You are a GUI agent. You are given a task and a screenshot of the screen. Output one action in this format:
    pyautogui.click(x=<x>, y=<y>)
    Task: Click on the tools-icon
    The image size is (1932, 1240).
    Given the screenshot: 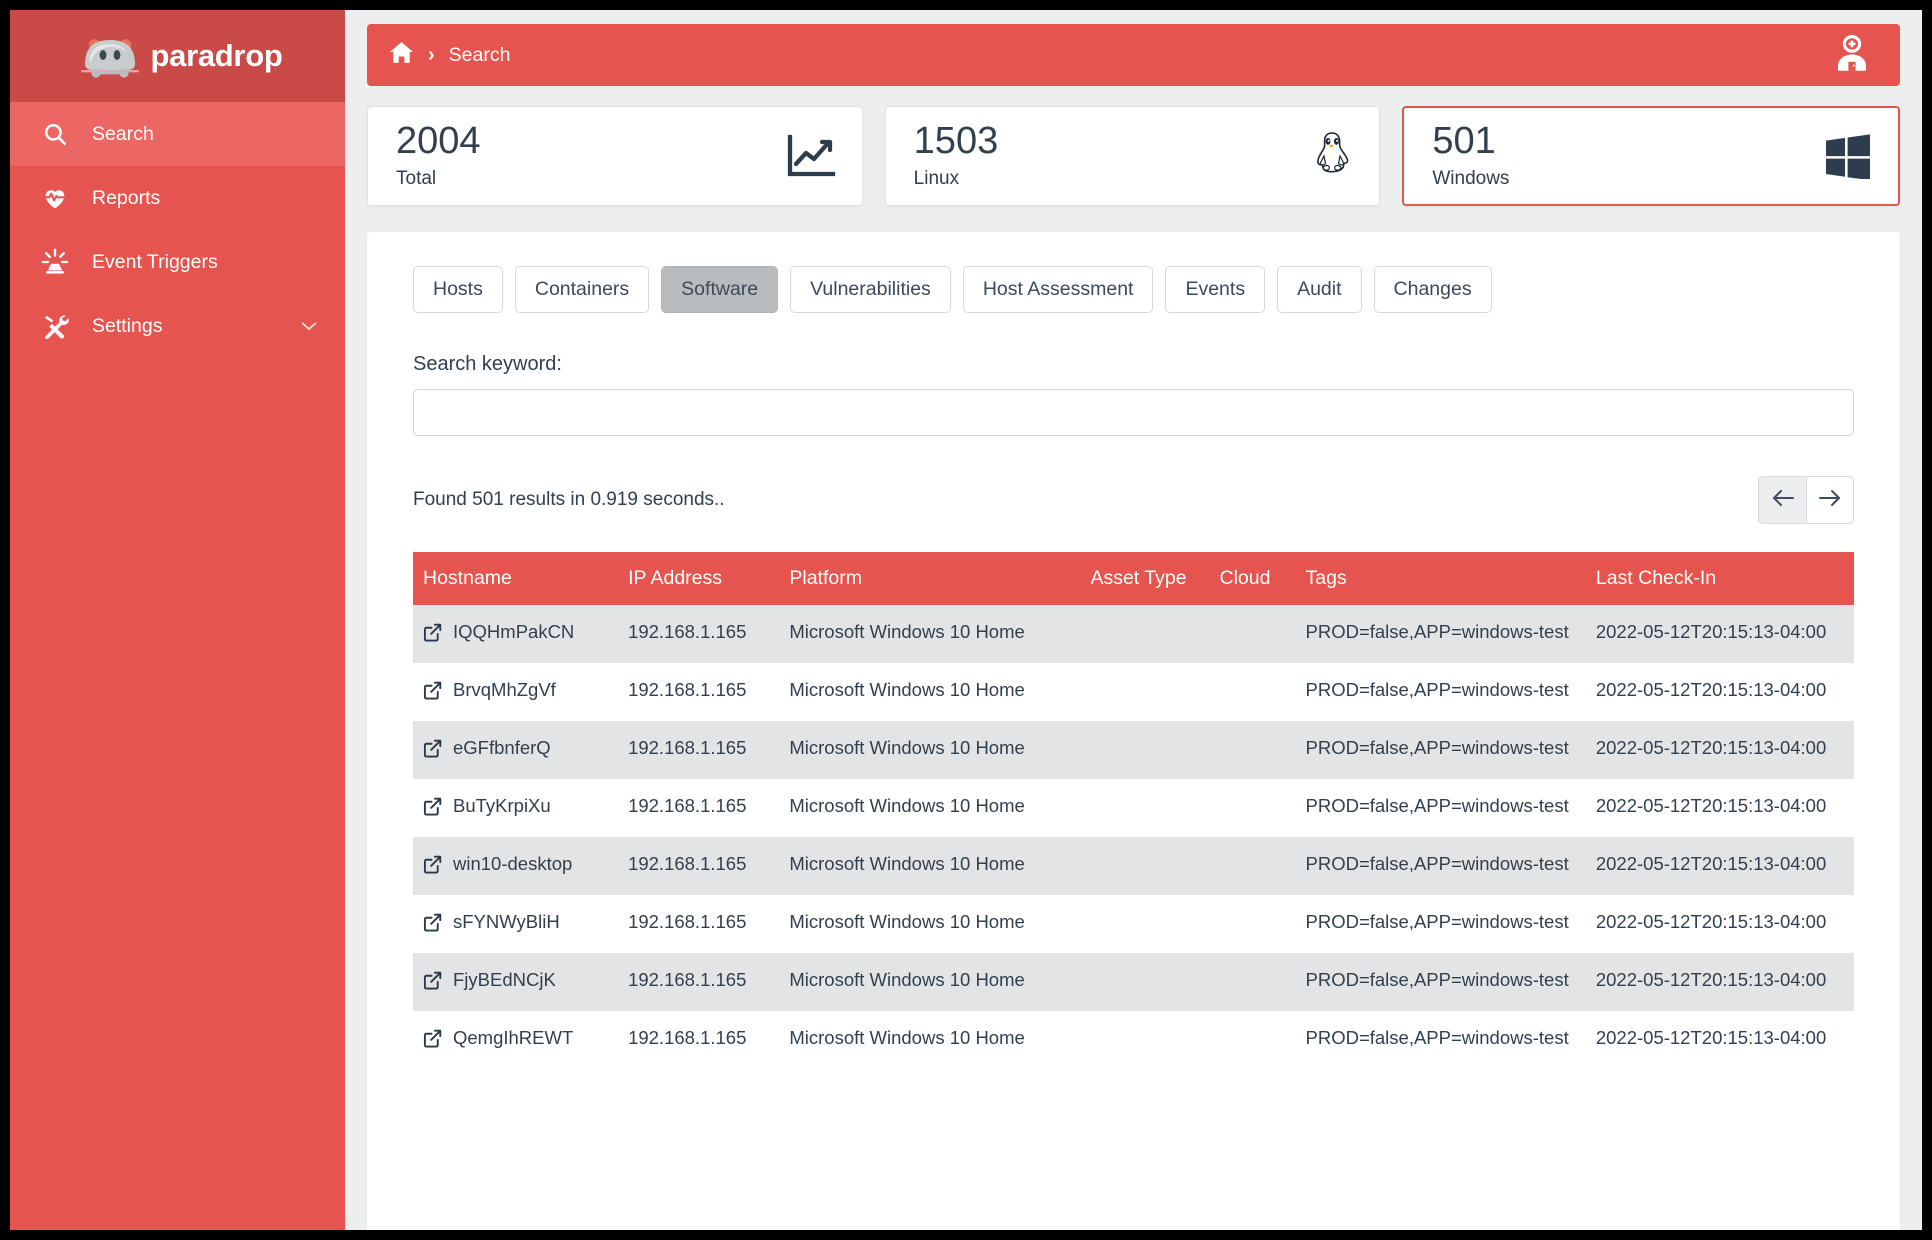 What is the action you would take?
    pyautogui.click(x=55, y=326)
    